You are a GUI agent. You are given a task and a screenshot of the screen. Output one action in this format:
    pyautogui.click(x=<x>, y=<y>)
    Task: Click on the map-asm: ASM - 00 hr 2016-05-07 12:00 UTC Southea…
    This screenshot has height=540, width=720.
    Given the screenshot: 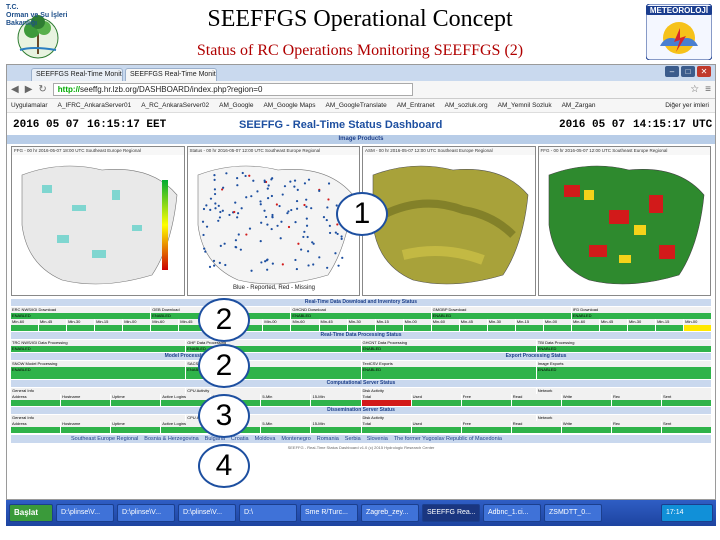 What is the action you would take?
    pyautogui.click(x=449, y=221)
    